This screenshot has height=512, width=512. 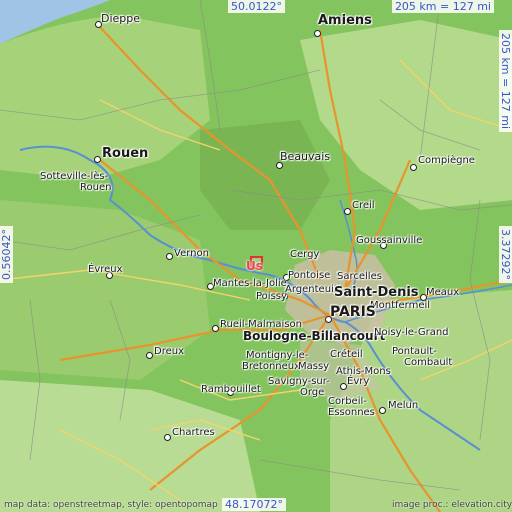 I want to click on latitude-bottom-label: 48.17072°, so click(x=254, y=504).